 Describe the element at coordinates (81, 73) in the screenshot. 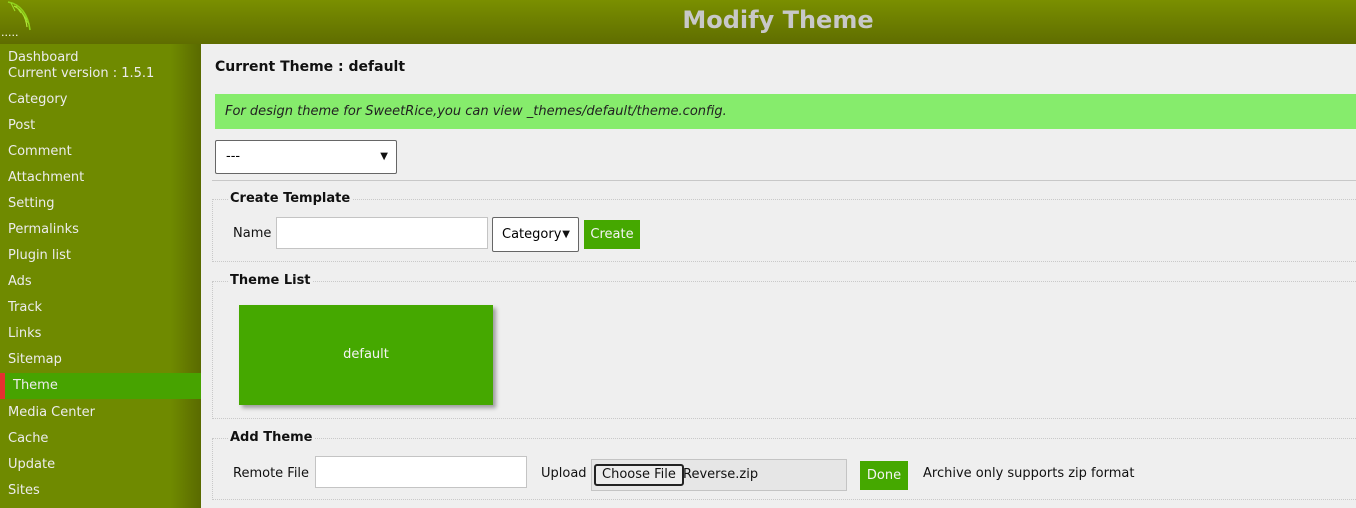

I see `version-label: Current version : 1.5.1` at that location.